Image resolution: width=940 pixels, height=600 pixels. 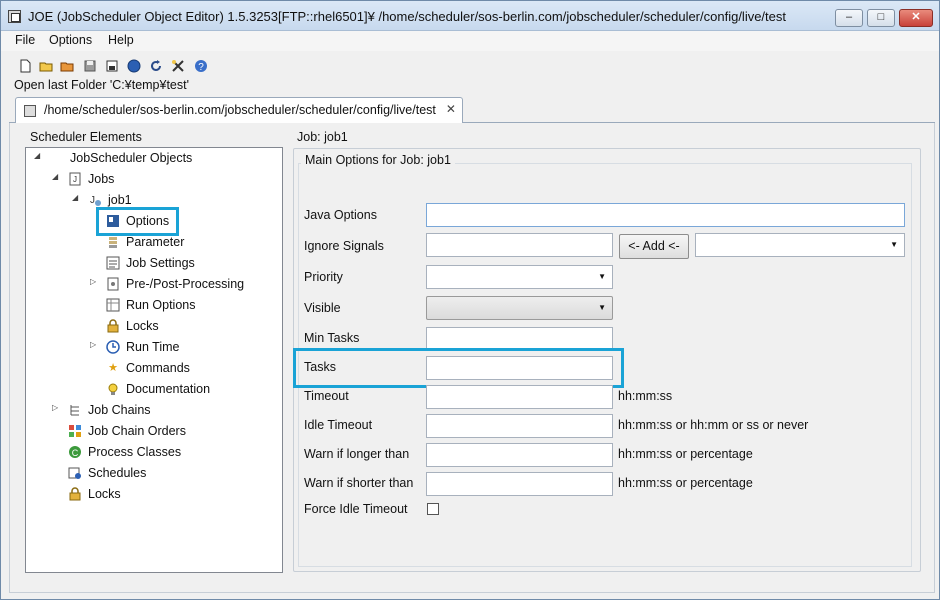 I want to click on reload-icon, so click(x=156, y=66).